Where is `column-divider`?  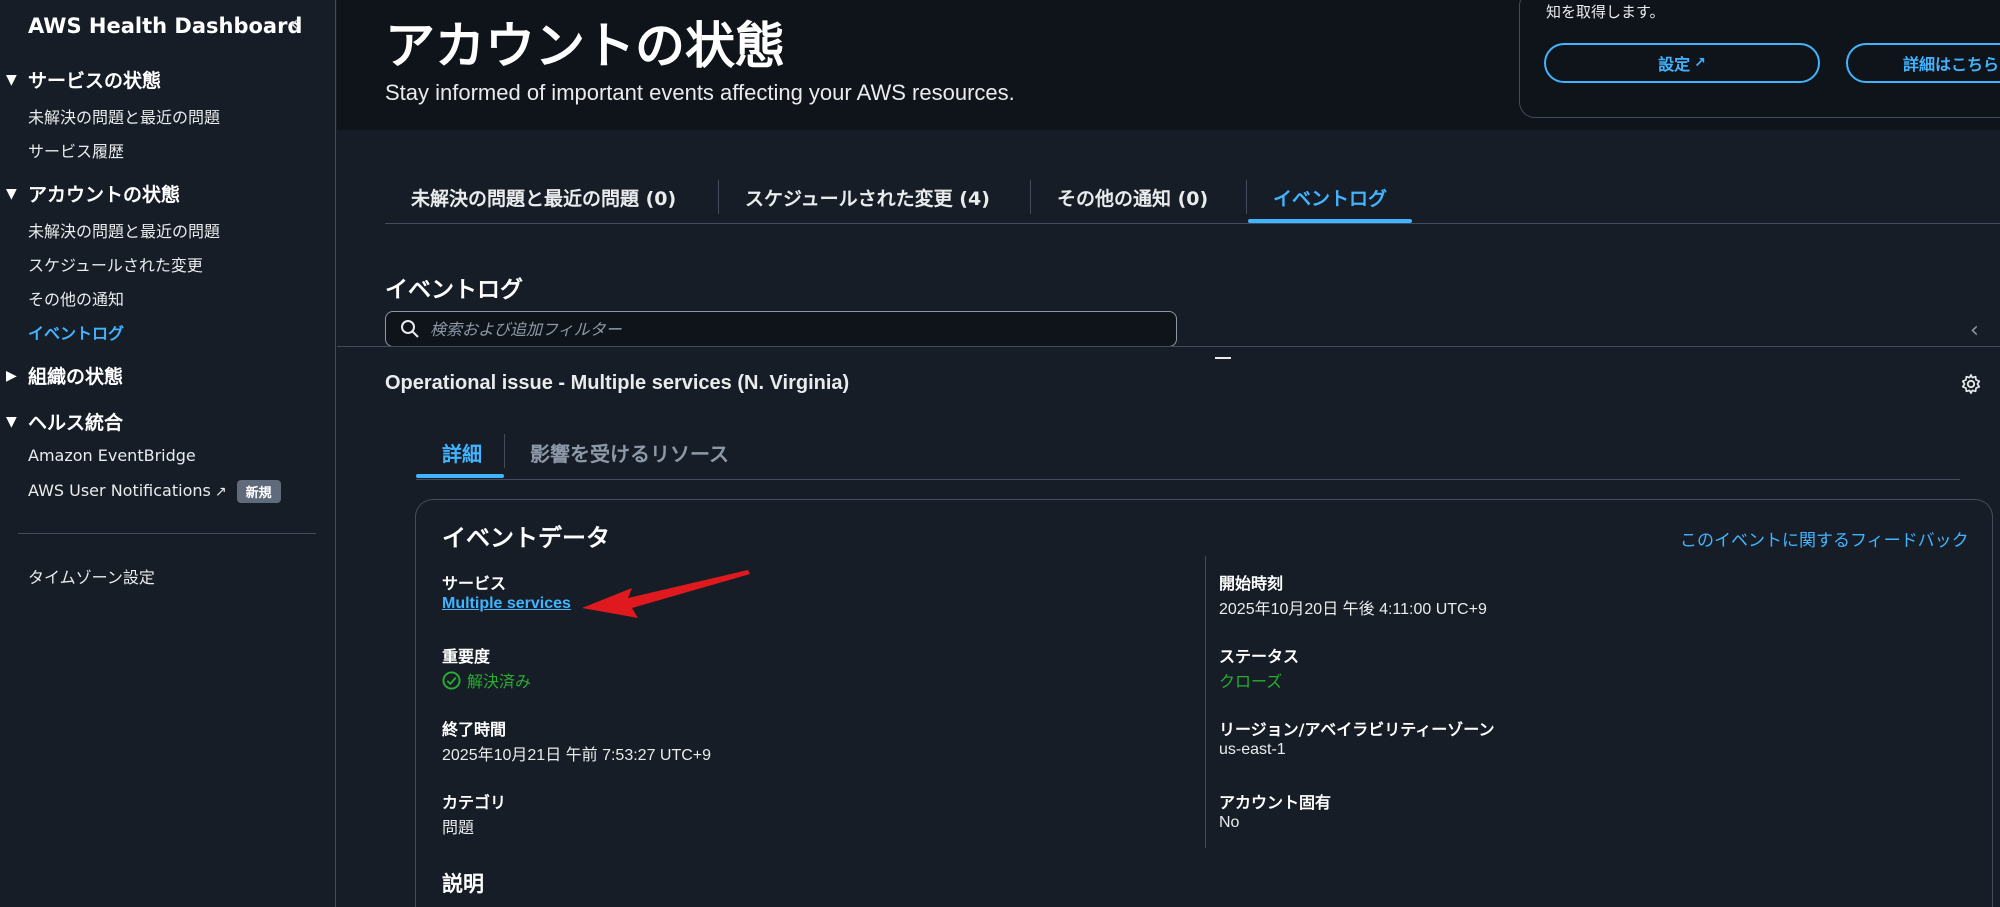
column-divider is located at coordinates (1205, 702).